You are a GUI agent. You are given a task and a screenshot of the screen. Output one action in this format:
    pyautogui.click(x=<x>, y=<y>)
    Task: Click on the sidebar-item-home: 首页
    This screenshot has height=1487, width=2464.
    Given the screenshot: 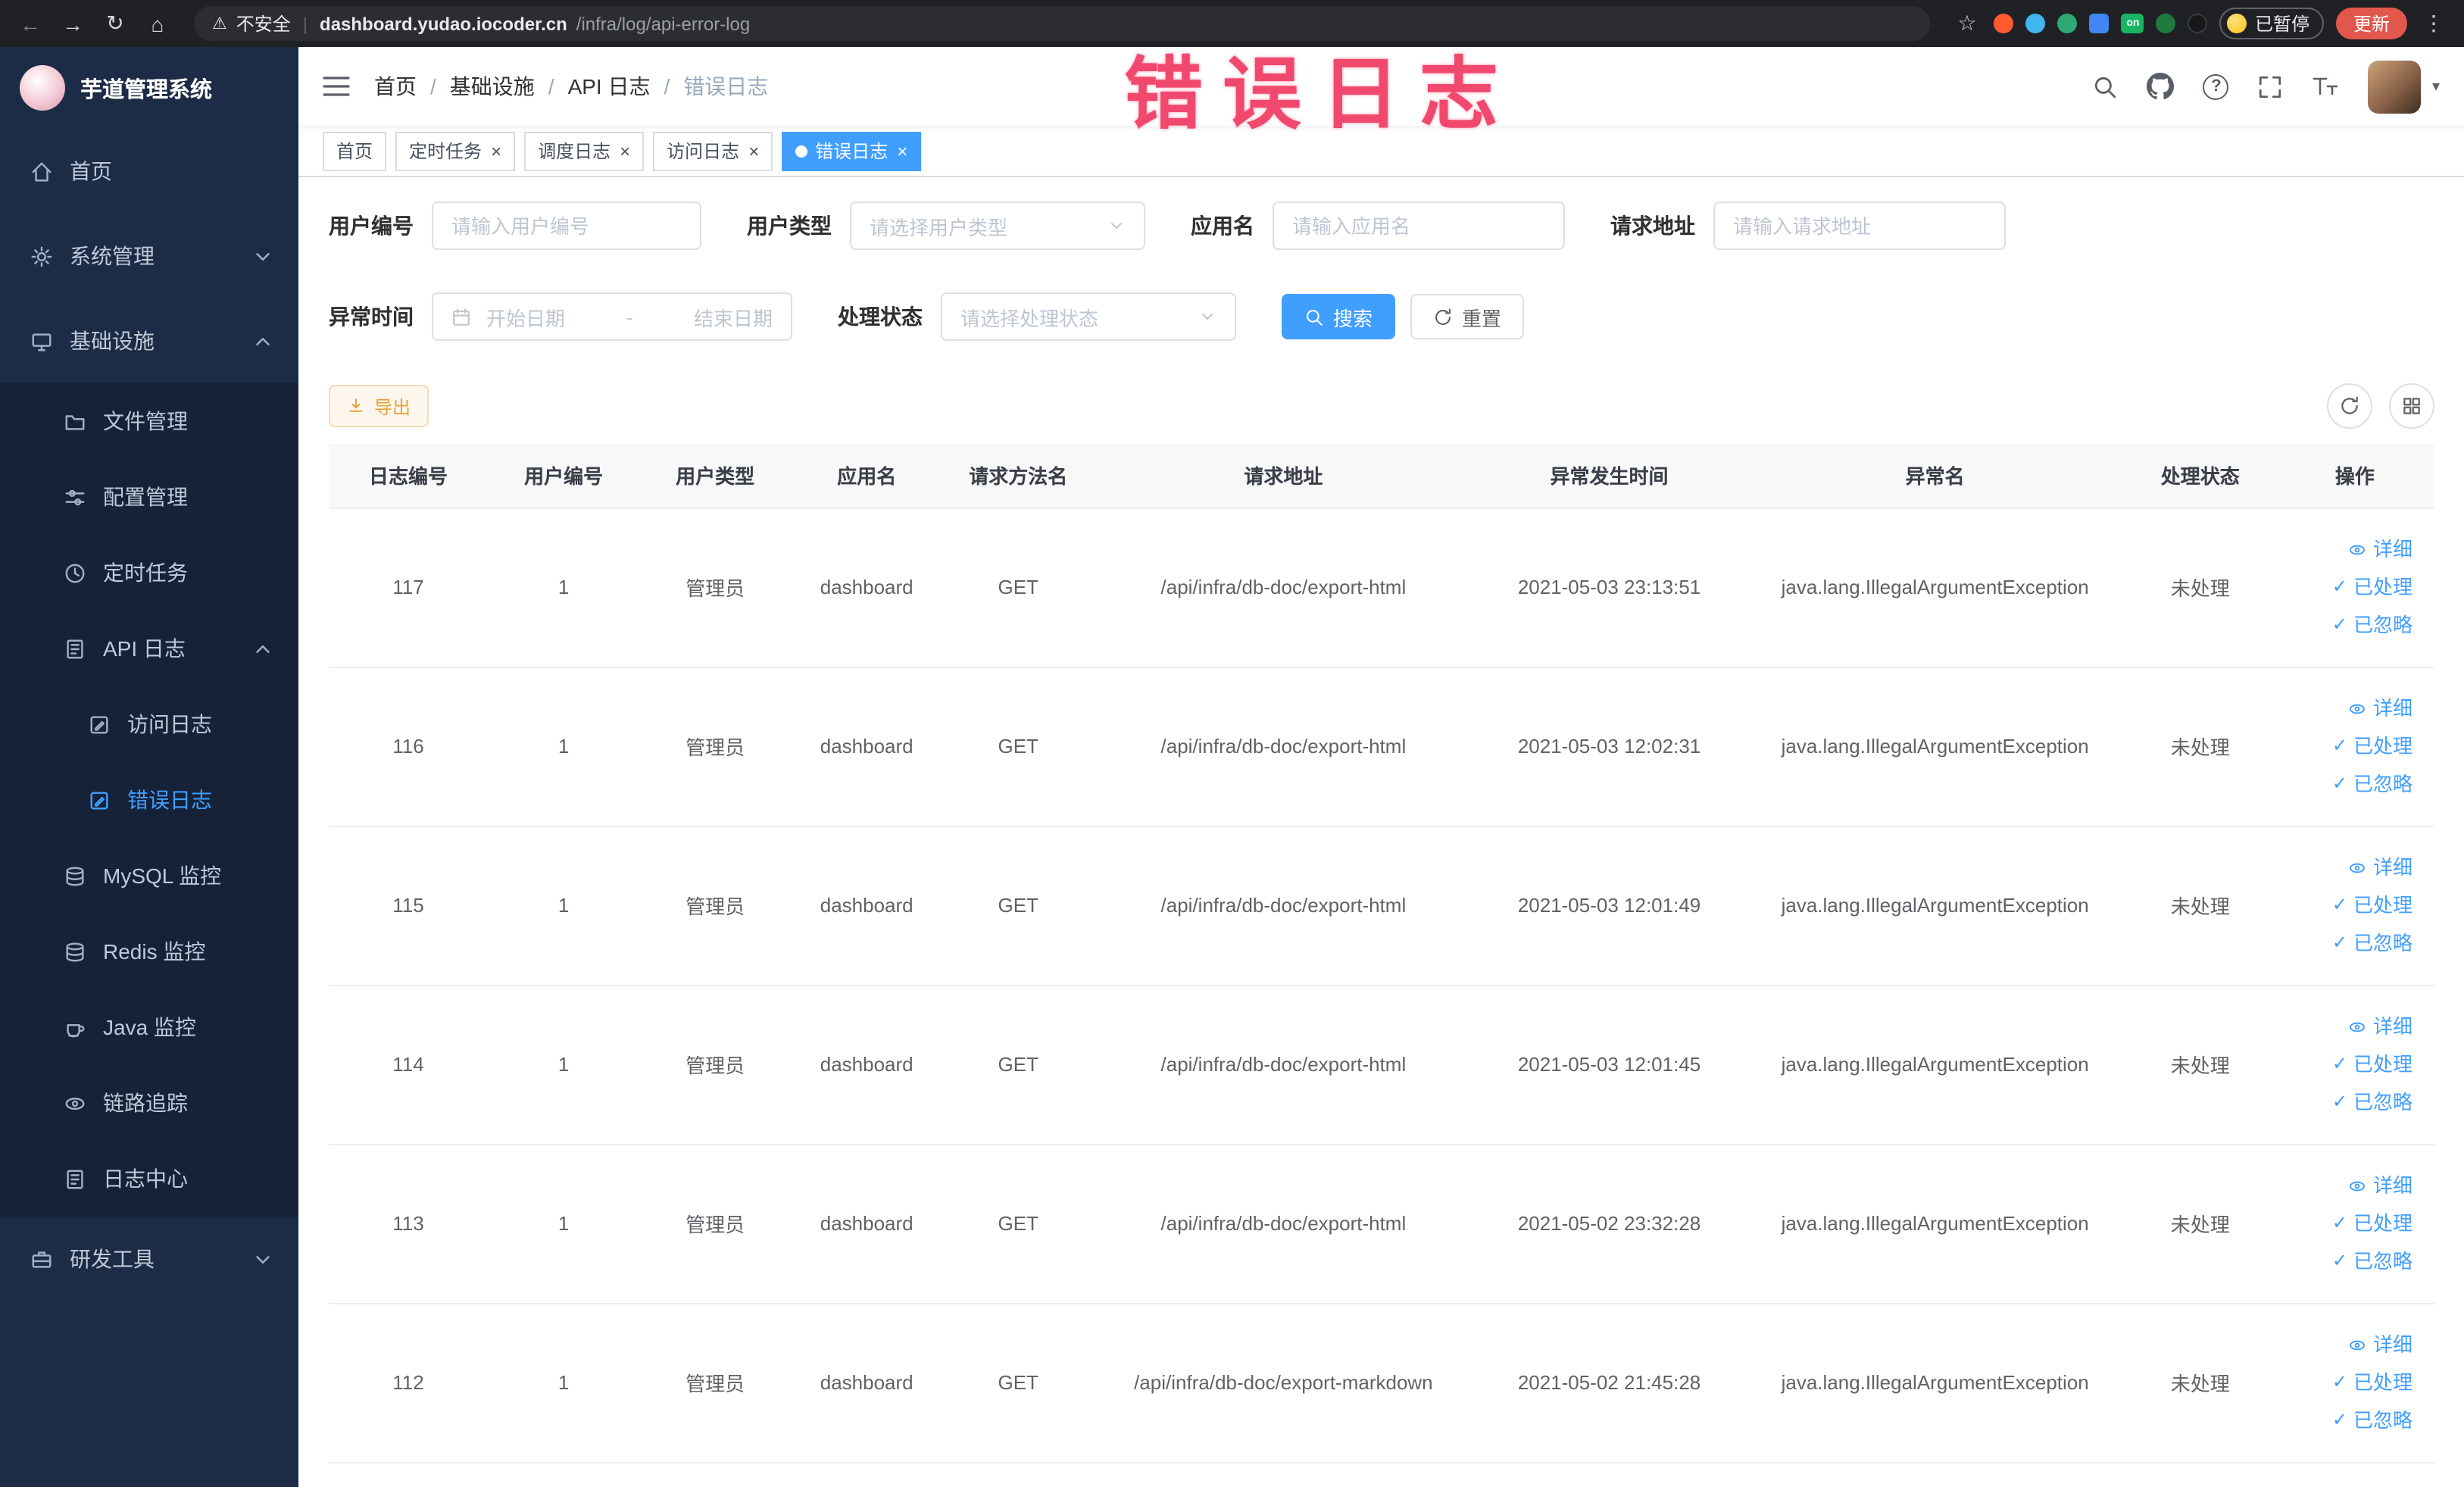 What is the action you would take?
    pyautogui.click(x=149, y=171)
    